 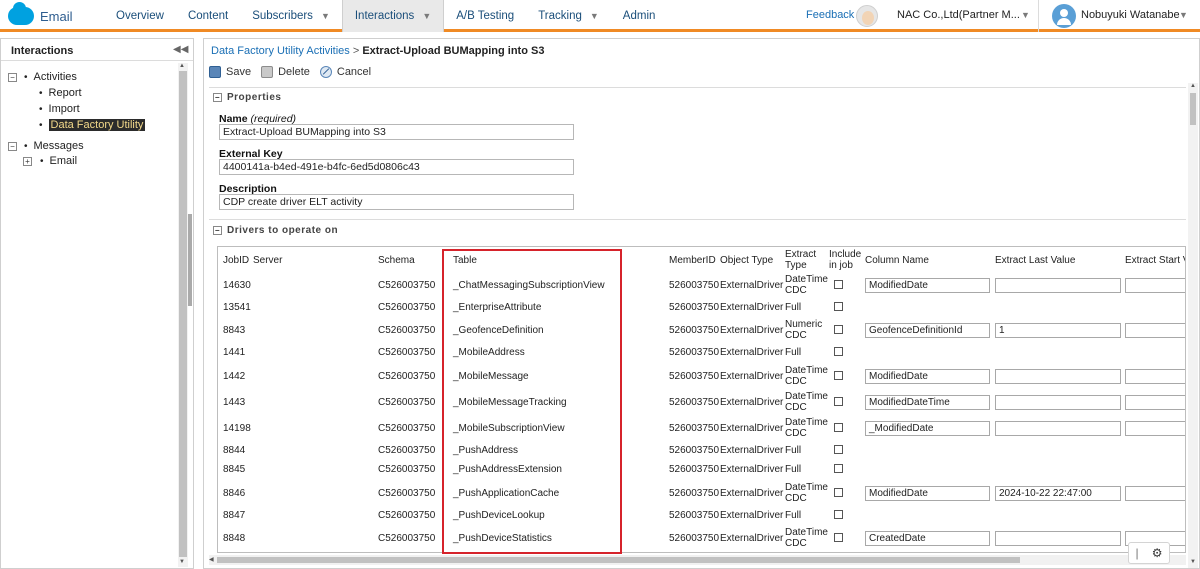 I want to click on nav-item-label: Admin, so click(x=639, y=16).